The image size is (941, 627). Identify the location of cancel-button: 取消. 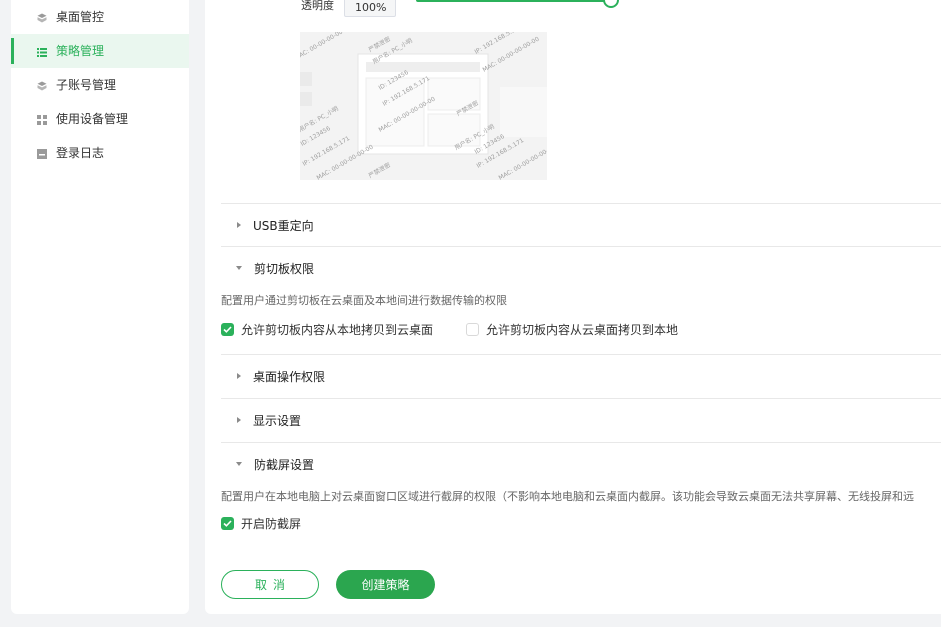
(270, 584).